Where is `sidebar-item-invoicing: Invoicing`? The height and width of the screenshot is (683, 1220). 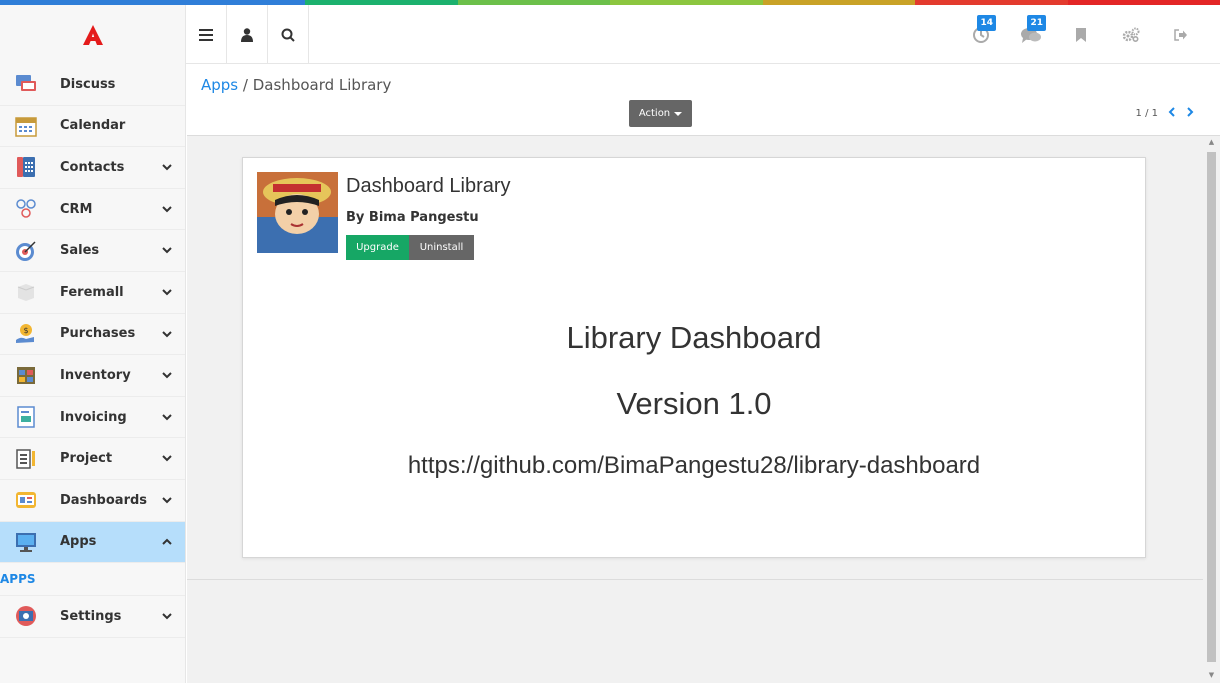
sidebar-item-invoicing: Invoicing is located at coordinates (92, 418).